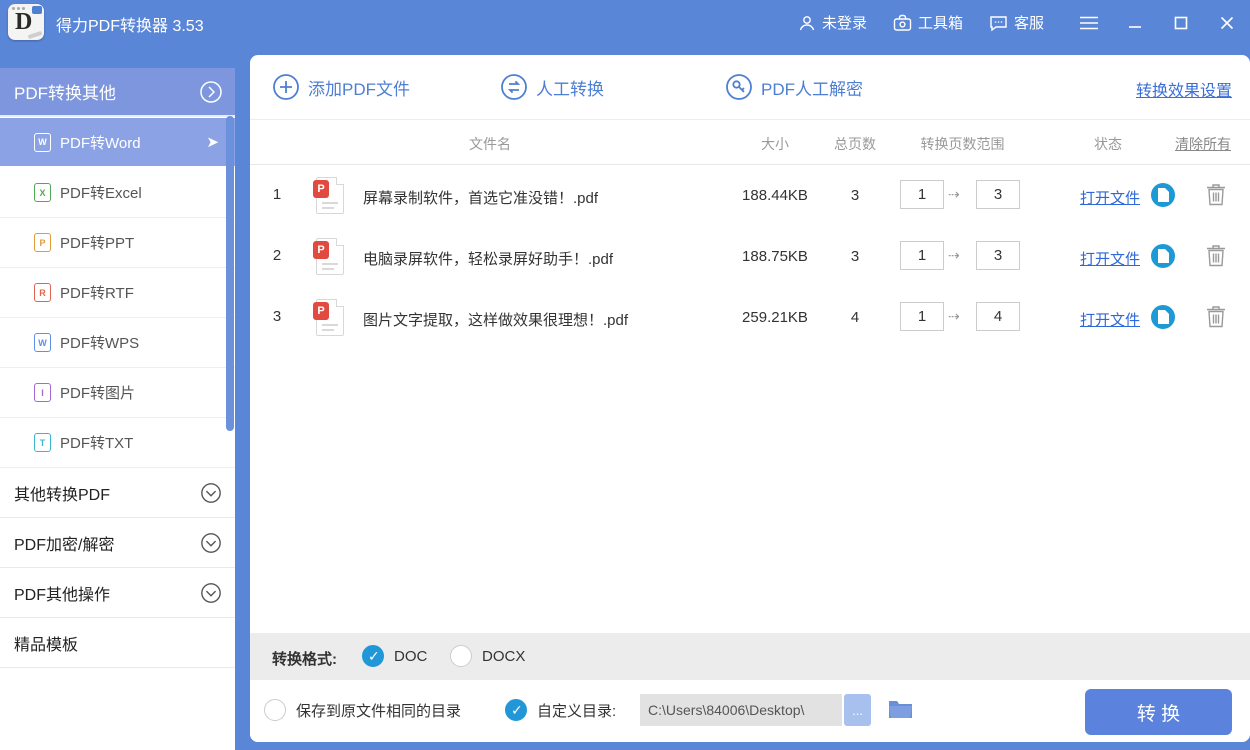 The image size is (1250, 750). I want to click on file-size: 188.44KB, so click(775, 195).